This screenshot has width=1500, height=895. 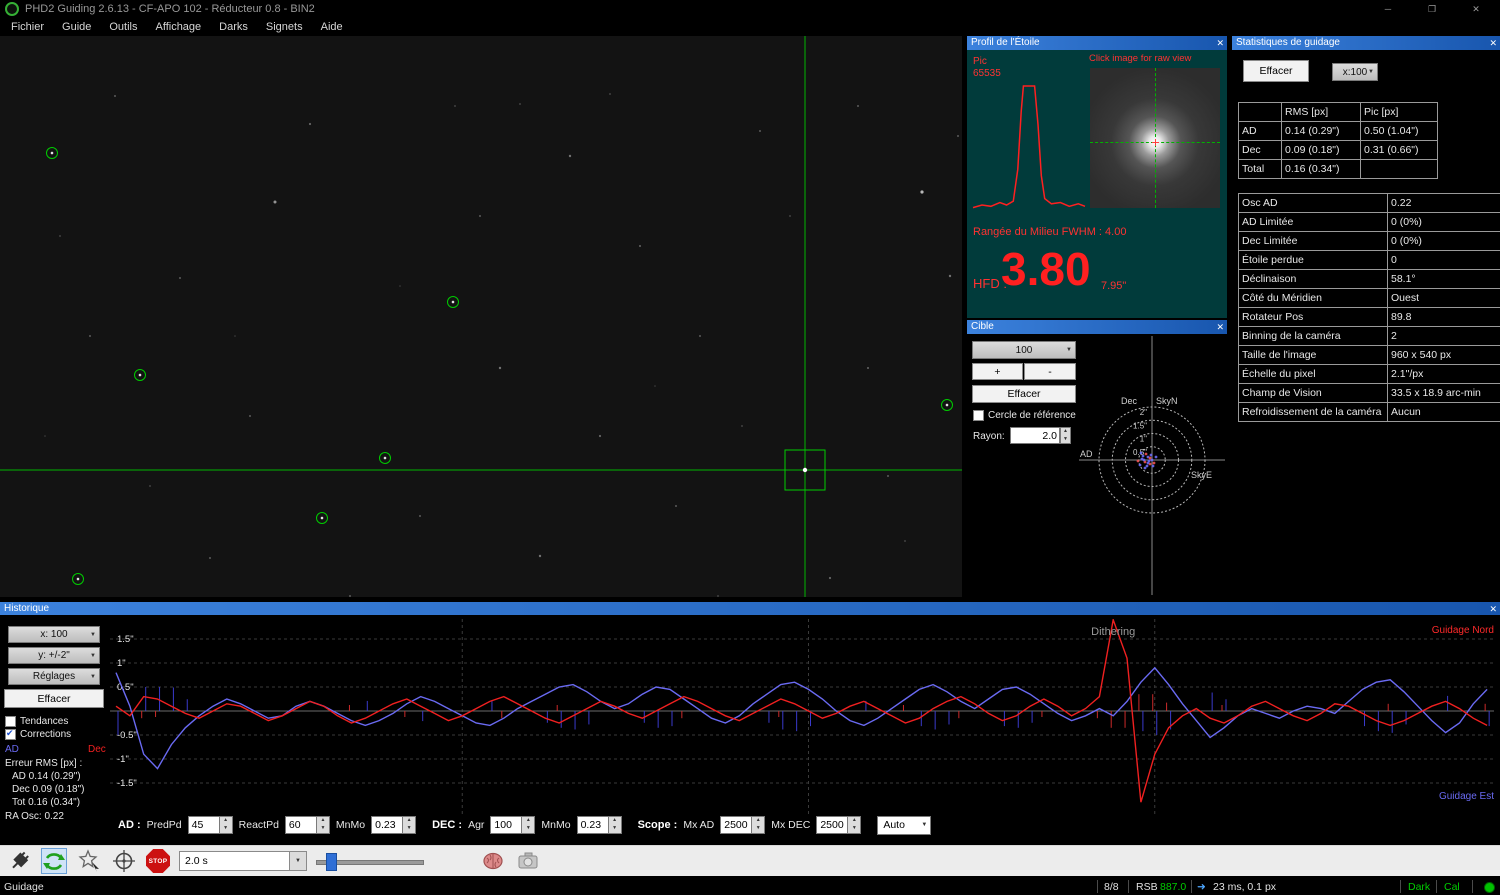 I want to click on svg-text: 1.5", so click(x=125, y=639).